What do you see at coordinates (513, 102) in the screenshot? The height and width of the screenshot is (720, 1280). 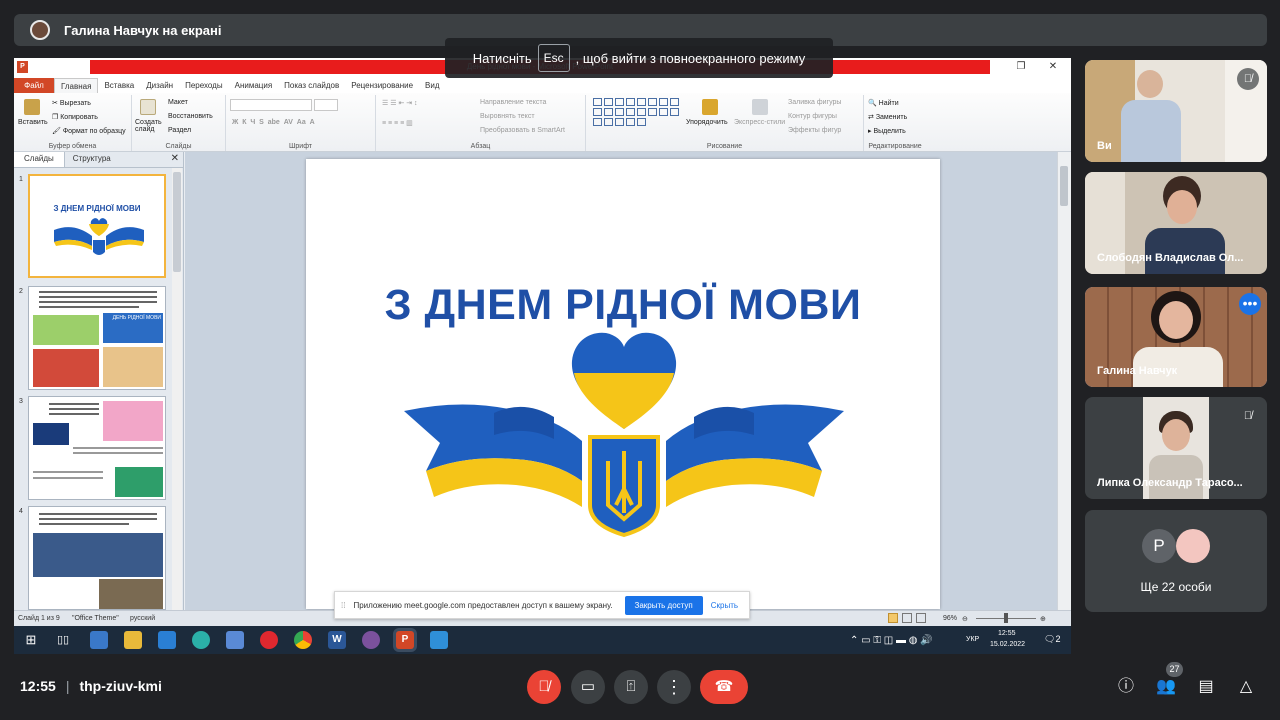 I see `text-direction-button: Направление текста` at bounding box center [513, 102].